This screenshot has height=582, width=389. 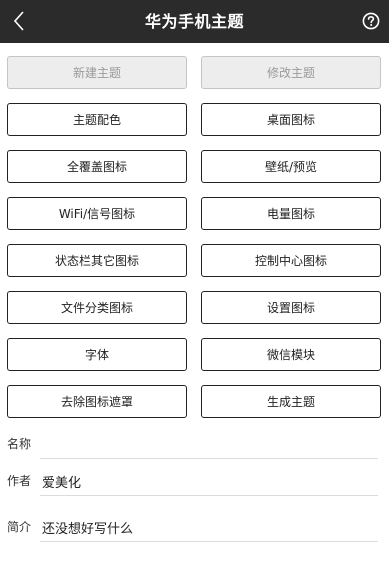 What do you see at coordinates (291, 401) in the screenshot?
I see `generate-theme-button: 生成主题` at bounding box center [291, 401].